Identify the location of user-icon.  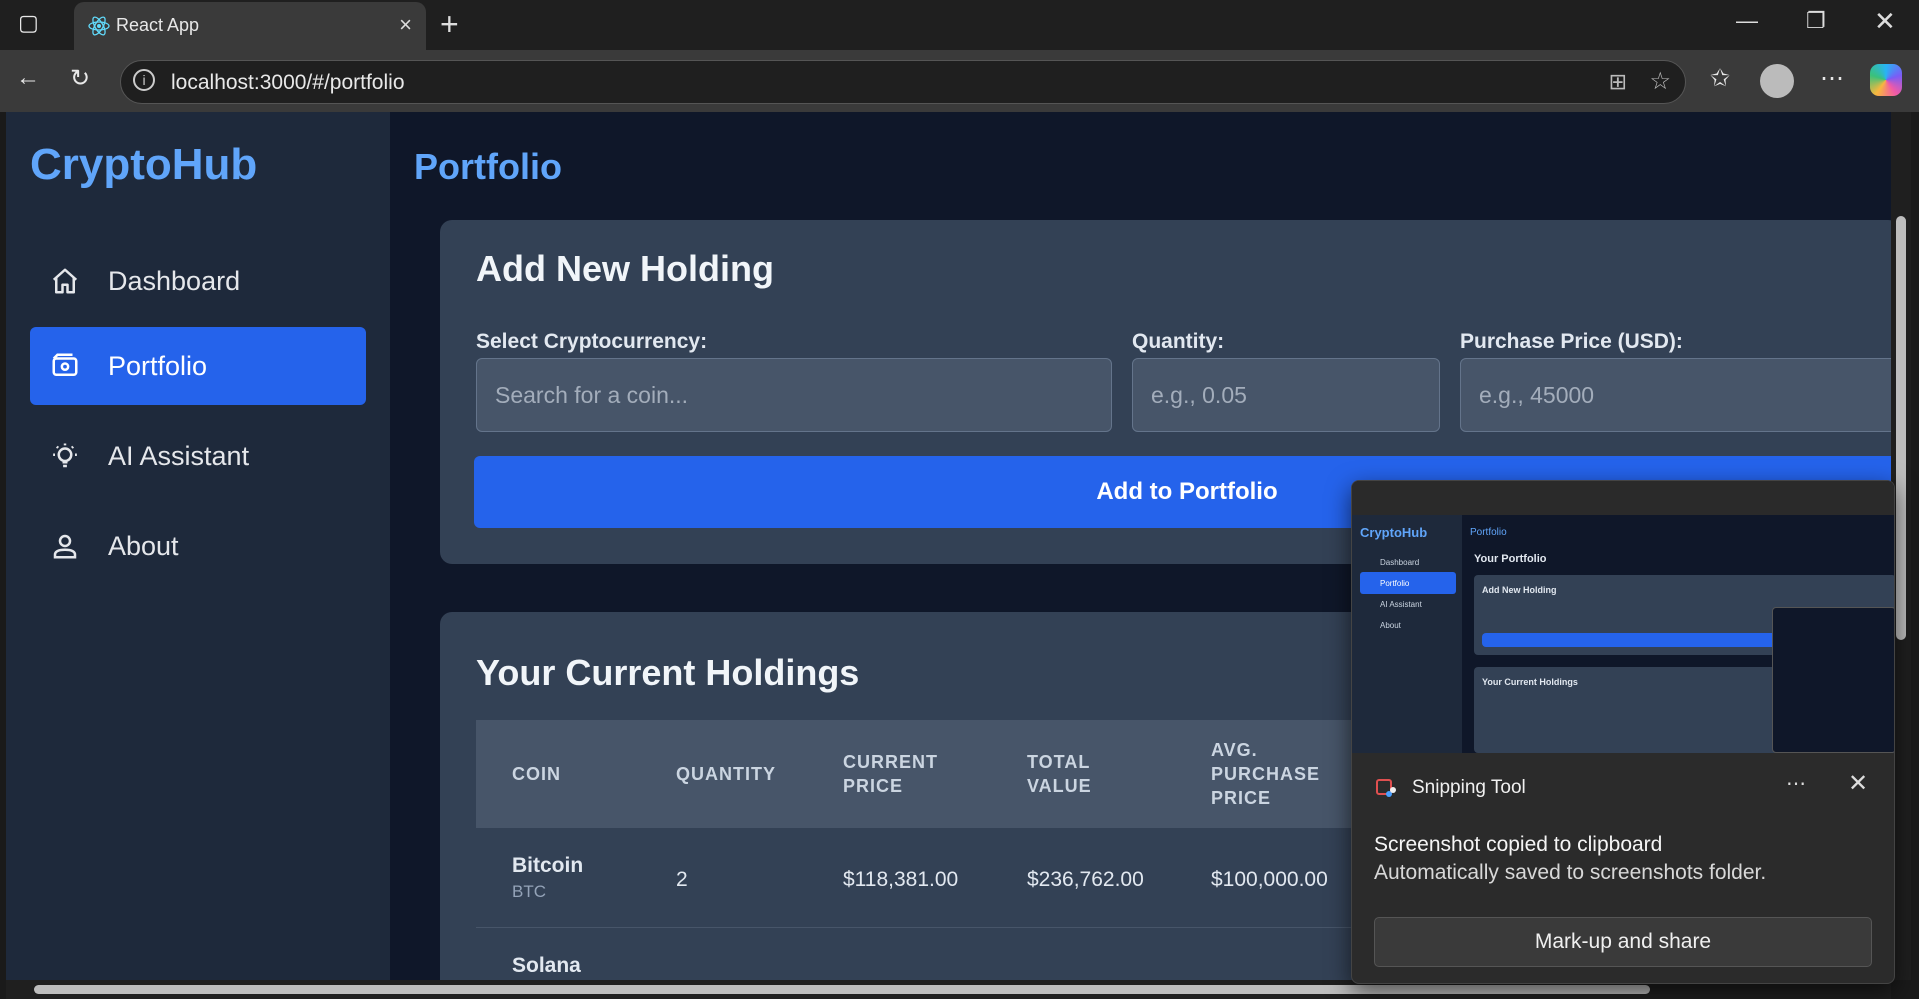
(65, 546).